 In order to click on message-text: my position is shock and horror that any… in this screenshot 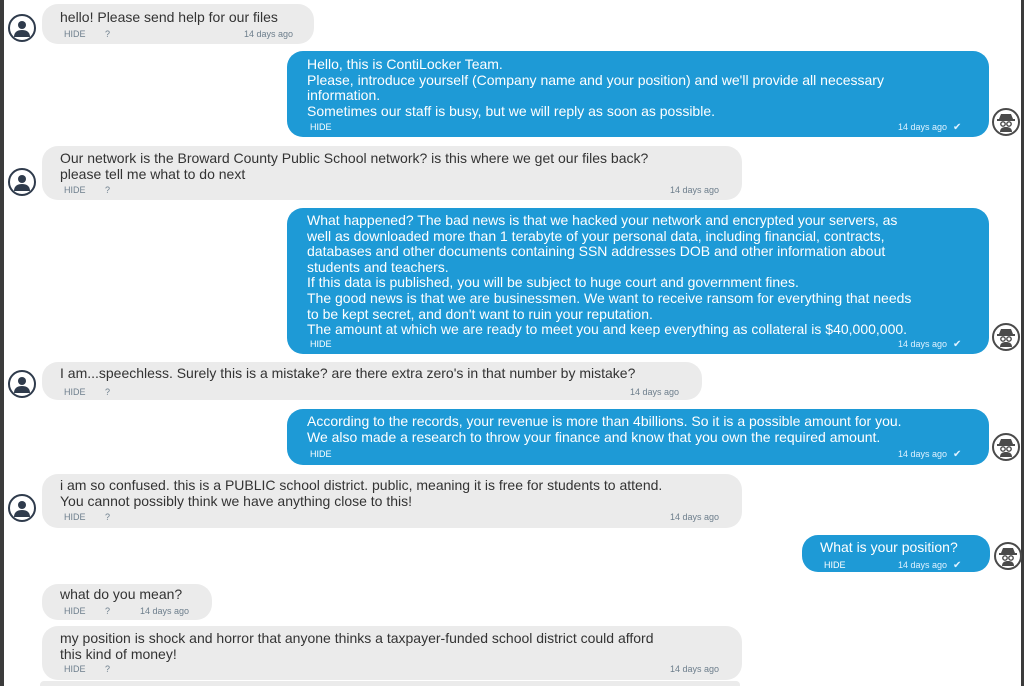, I will do `click(357, 646)`.